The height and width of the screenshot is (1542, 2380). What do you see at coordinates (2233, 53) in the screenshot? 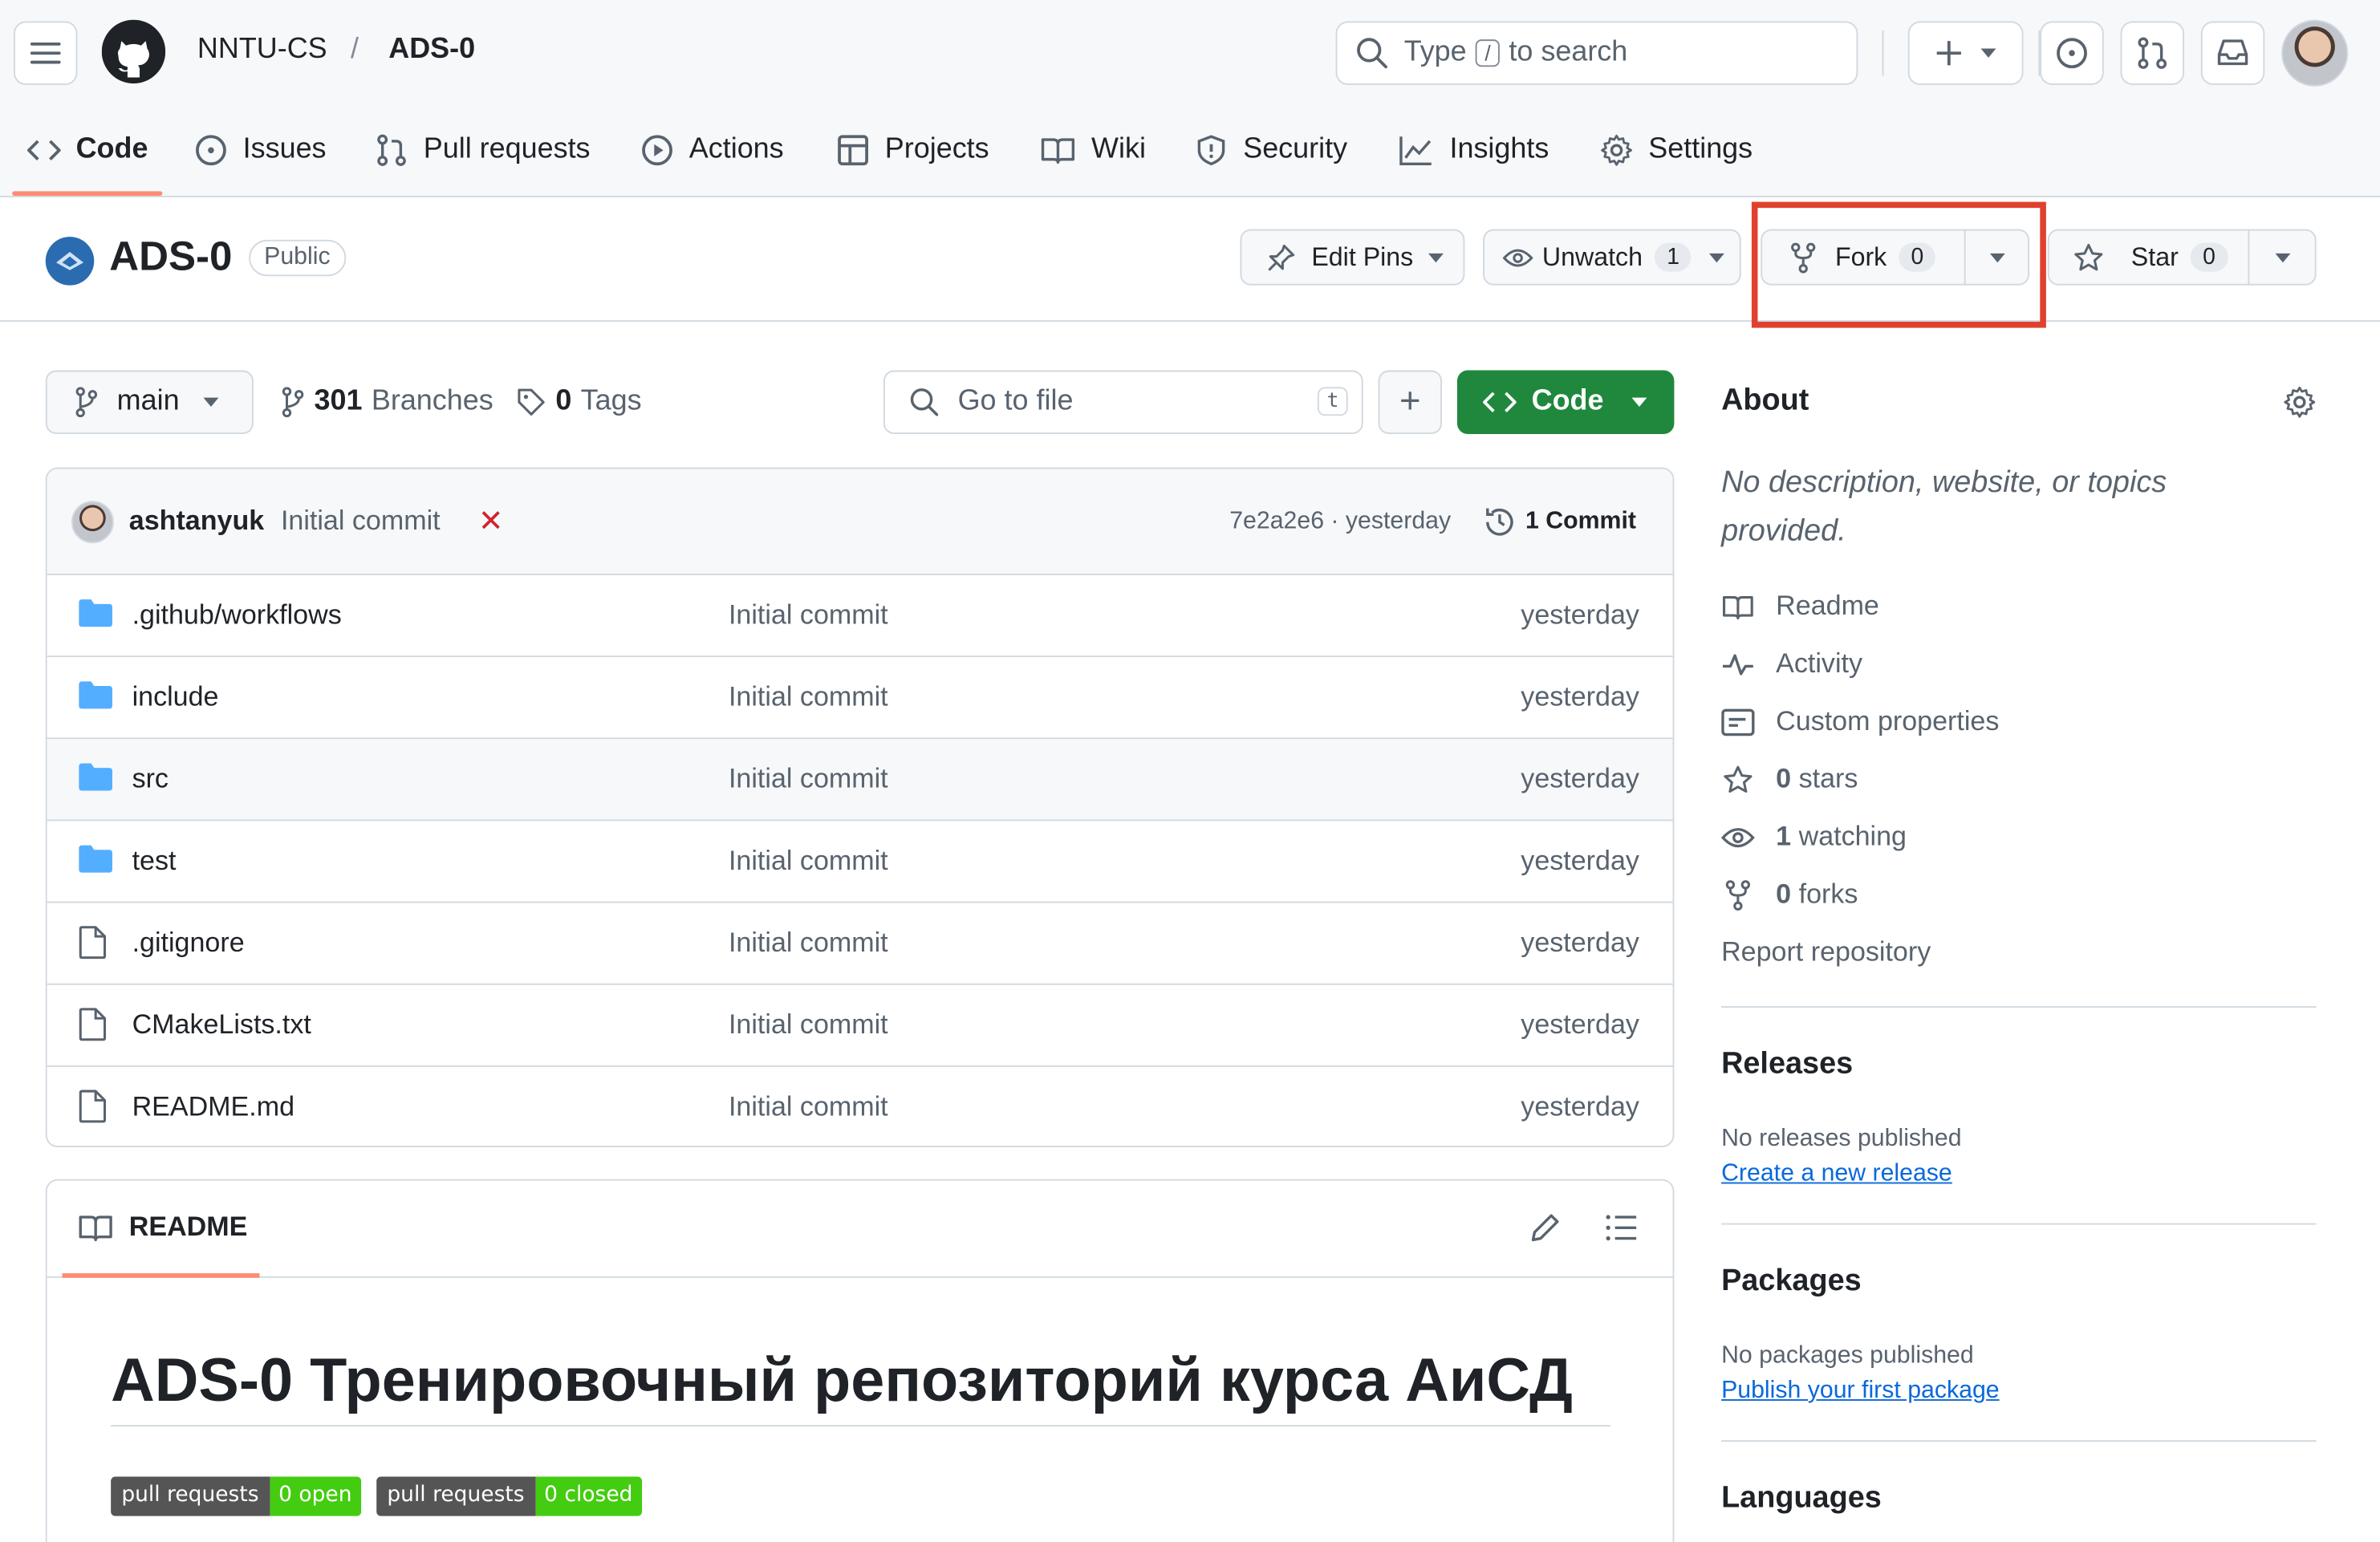
I see `inbox-button` at bounding box center [2233, 53].